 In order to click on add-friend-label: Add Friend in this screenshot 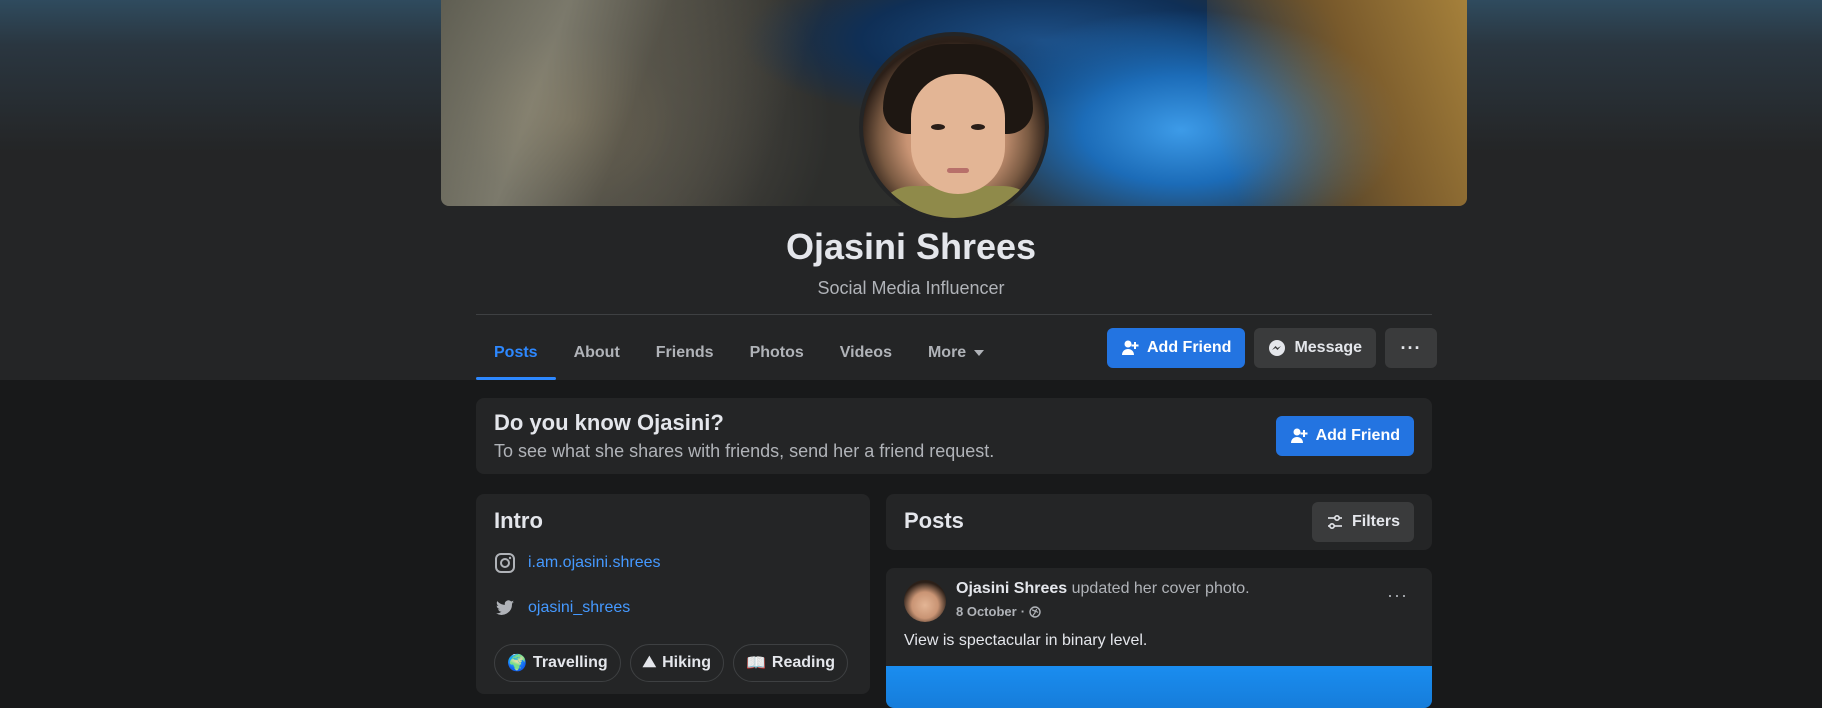, I will do `click(1189, 347)`.